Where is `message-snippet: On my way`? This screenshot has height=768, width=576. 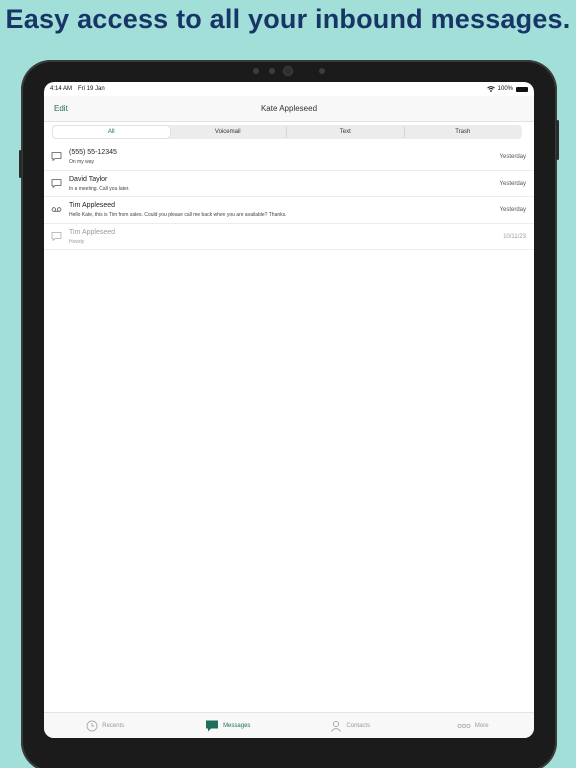
message-snippet: On my way is located at coordinates (82, 162).